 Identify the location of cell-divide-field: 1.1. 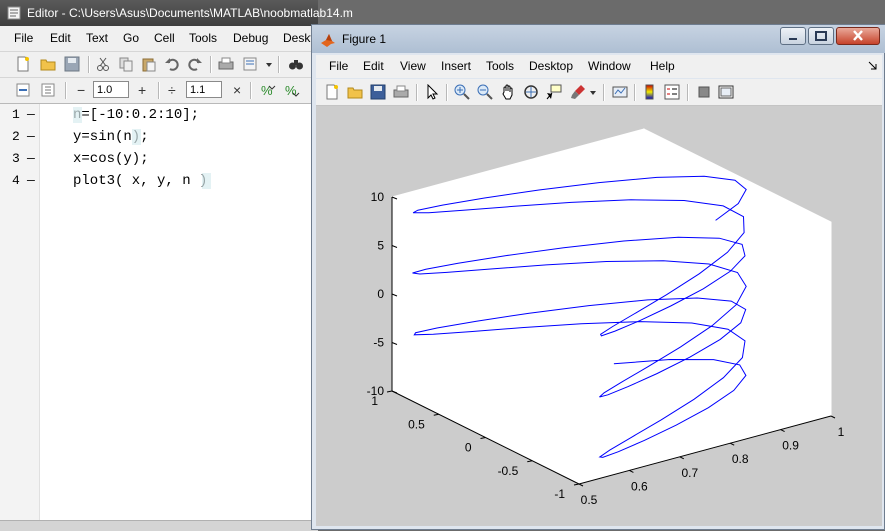
(204, 89).